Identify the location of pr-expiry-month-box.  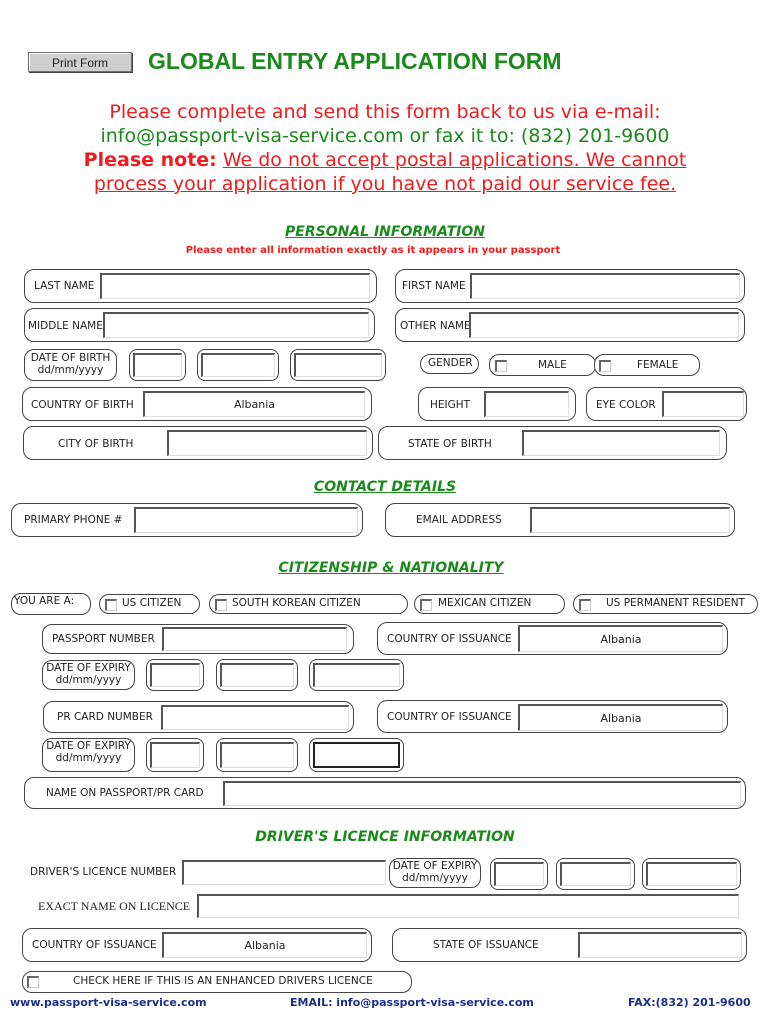
(257, 755).